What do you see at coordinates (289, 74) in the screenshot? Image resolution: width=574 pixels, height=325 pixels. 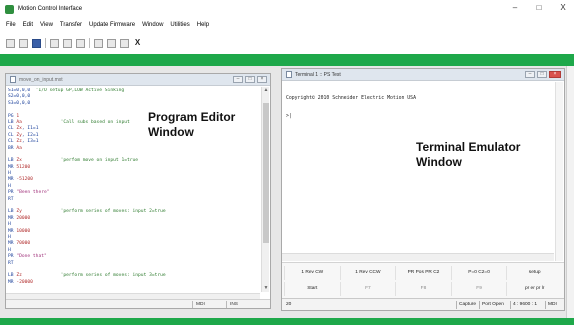 I see `terminal-icon` at bounding box center [289, 74].